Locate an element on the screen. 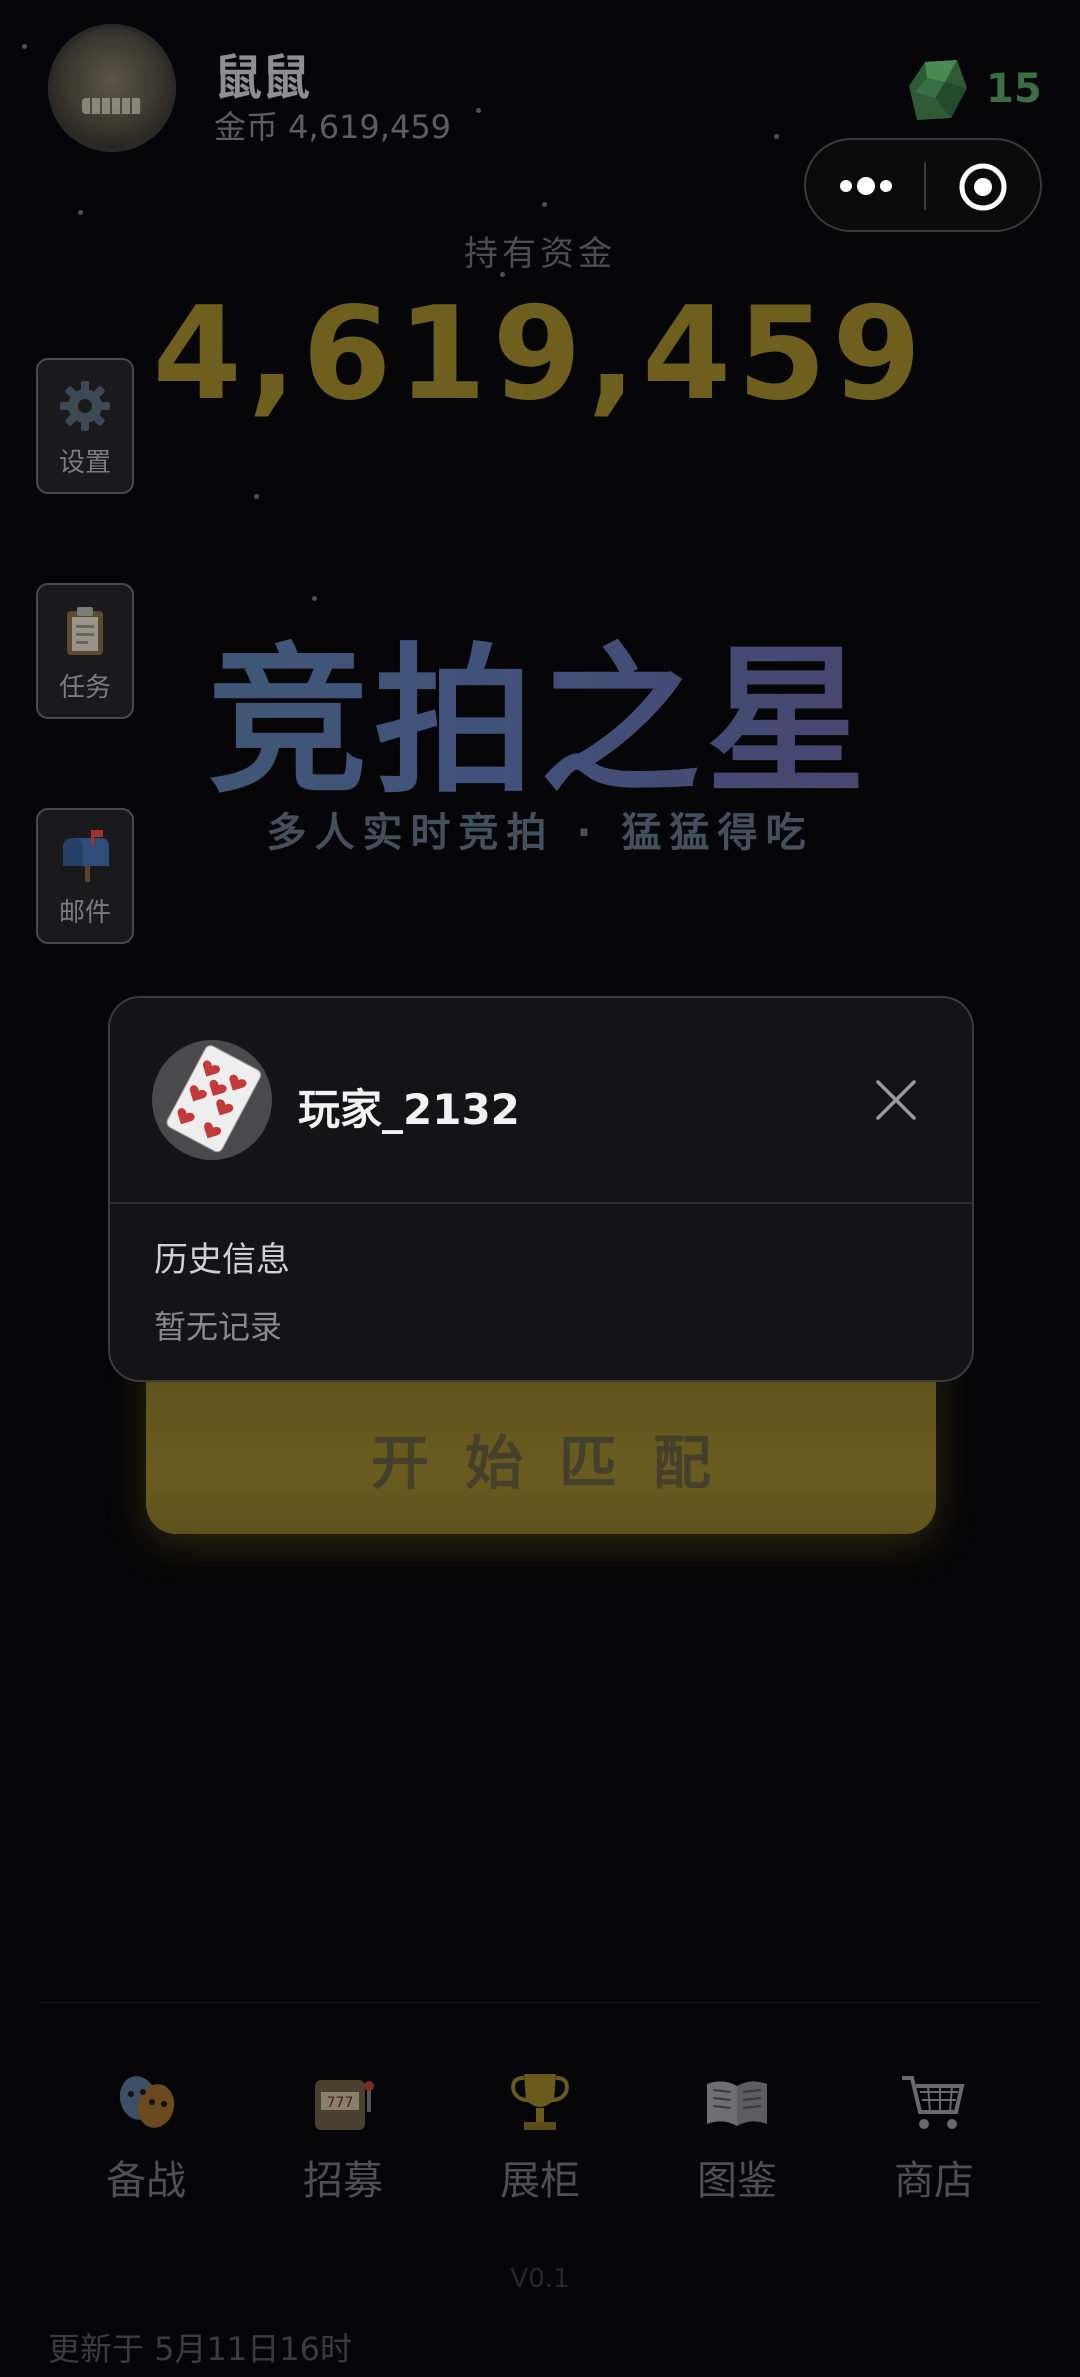  settings-button: 设置 is located at coordinates (85, 426).